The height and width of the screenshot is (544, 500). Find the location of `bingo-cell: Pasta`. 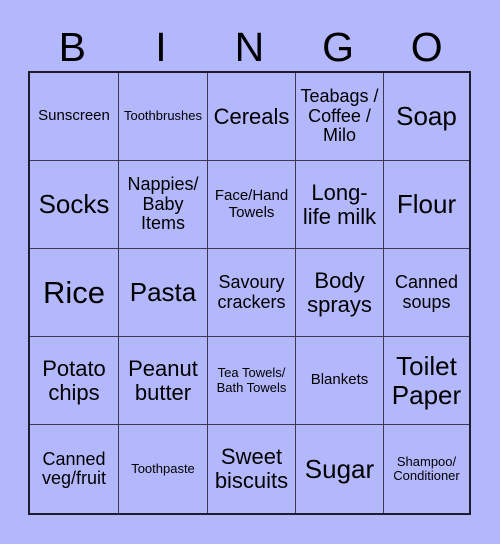

bingo-cell: Pasta is located at coordinates (163, 293).